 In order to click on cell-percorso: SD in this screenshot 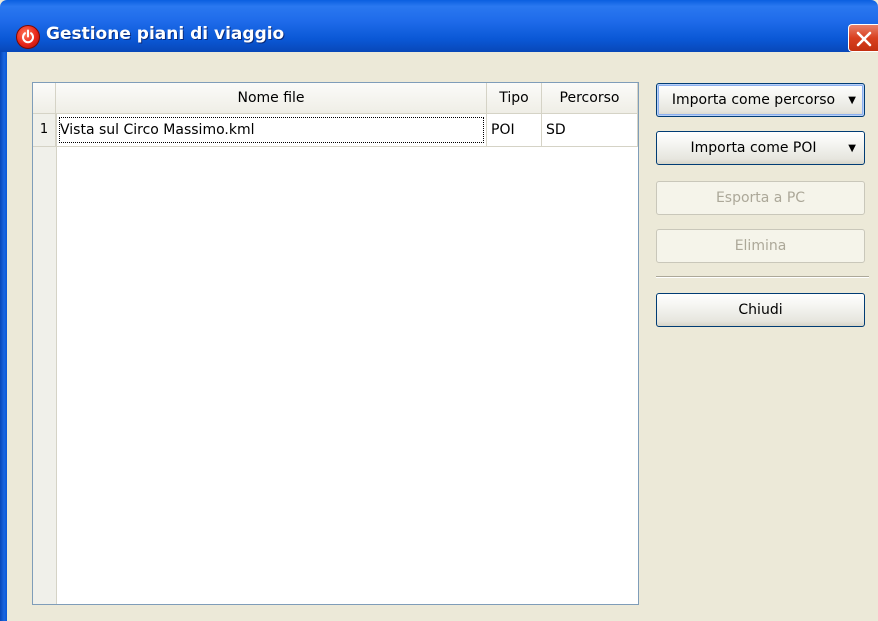, I will do `click(590, 130)`.